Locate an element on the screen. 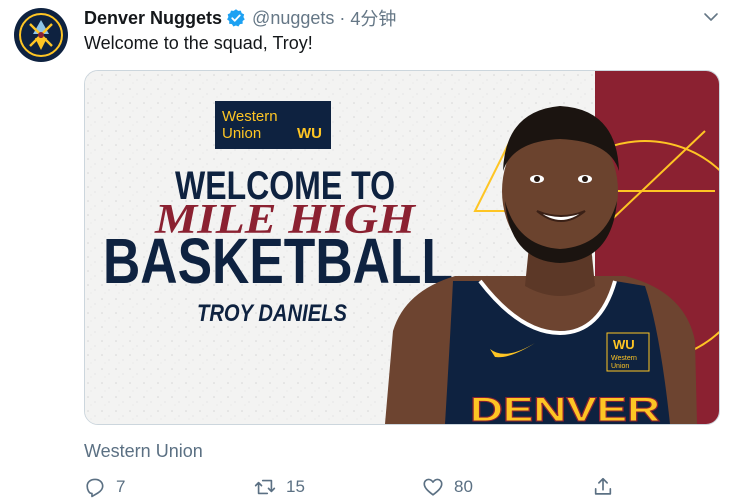 Image resolution: width=739 pixels, height=502 pixels. jersey-wordmark: DENVER is located at coordinates (565, 407).